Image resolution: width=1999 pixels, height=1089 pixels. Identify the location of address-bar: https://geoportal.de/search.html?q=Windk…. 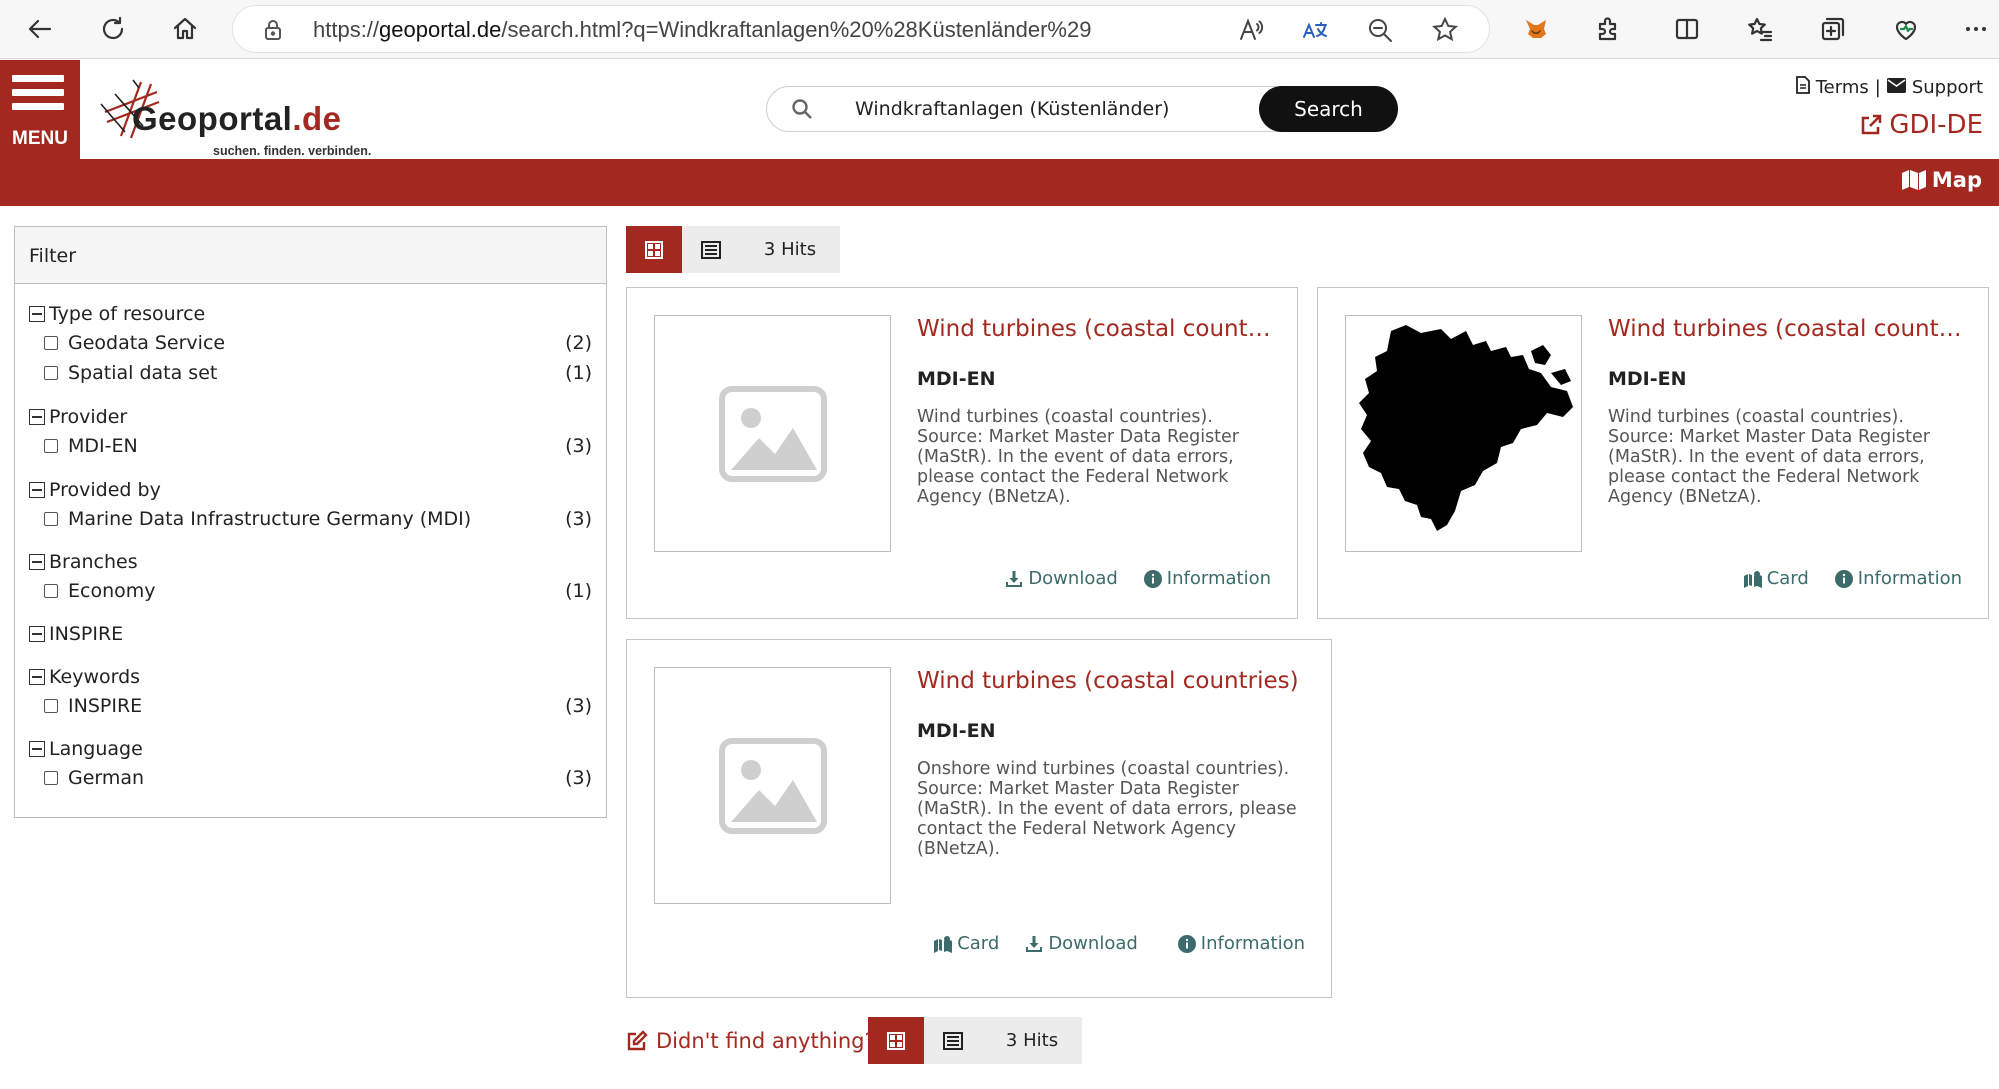
(861, 29).